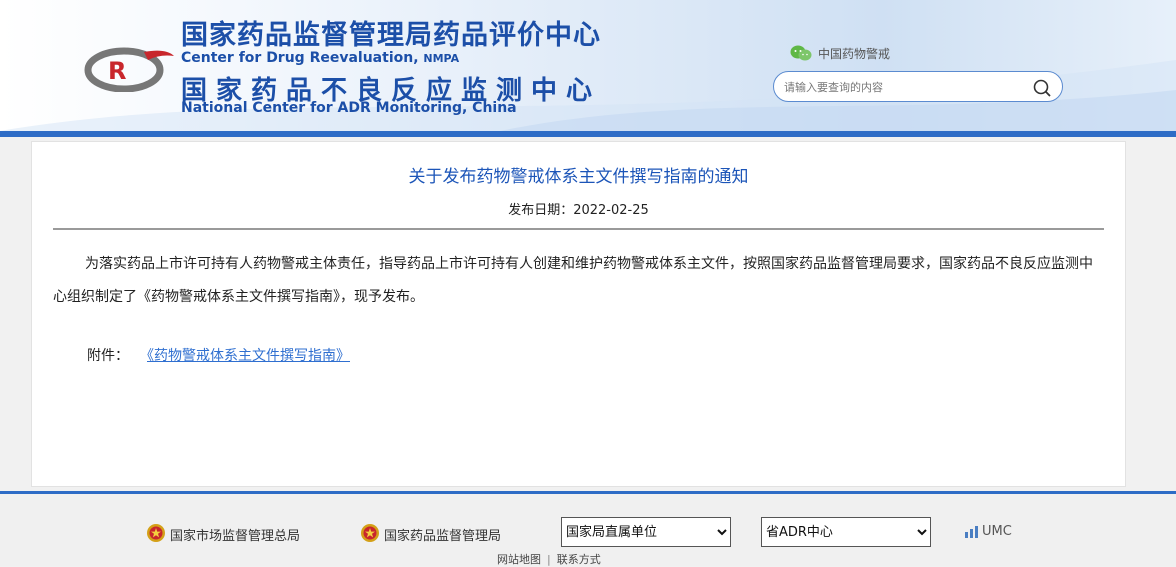  I want to click on affiliated-units-select: 国家局直属单位, so click(646, 532).